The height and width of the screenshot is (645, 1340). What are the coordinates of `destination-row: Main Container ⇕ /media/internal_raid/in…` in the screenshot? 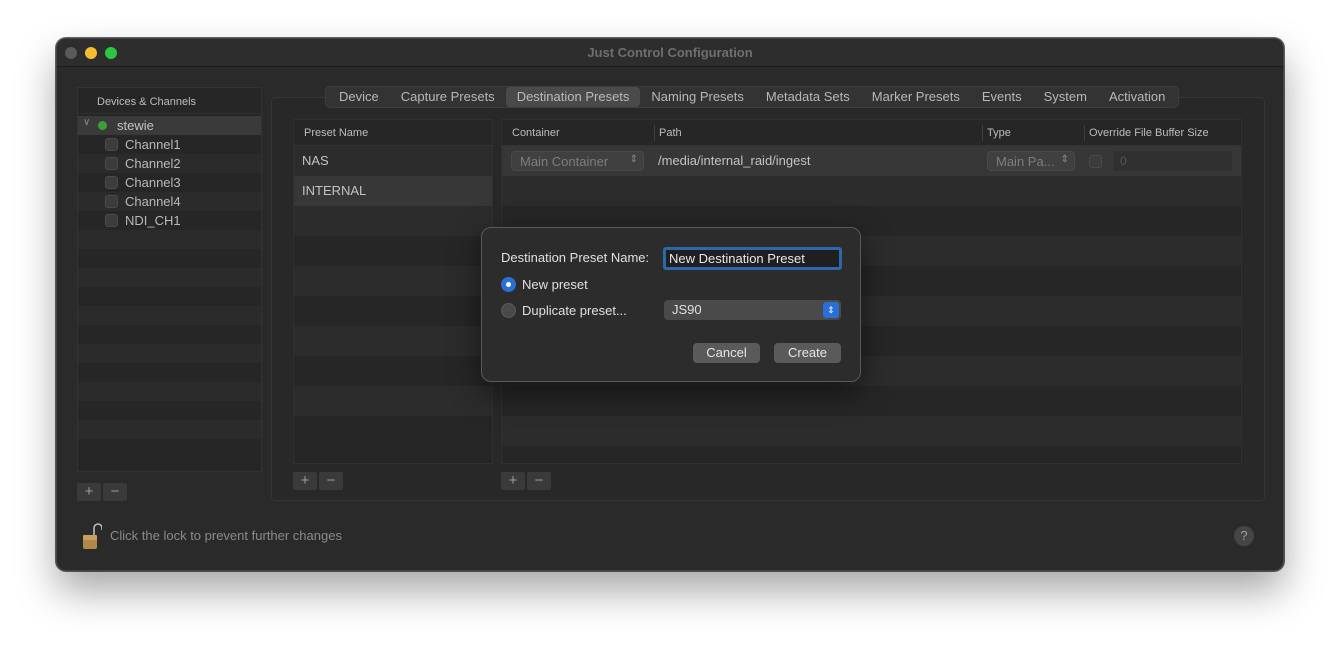 It's located at (871, 161).